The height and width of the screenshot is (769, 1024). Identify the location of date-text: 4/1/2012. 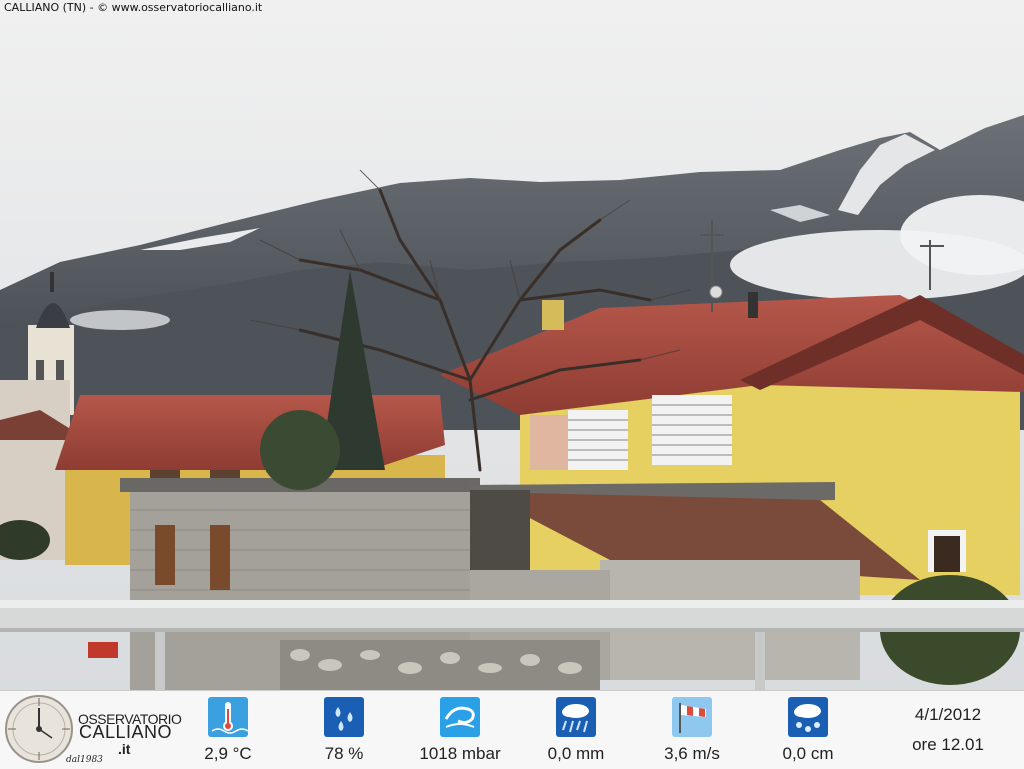
(948, 714).